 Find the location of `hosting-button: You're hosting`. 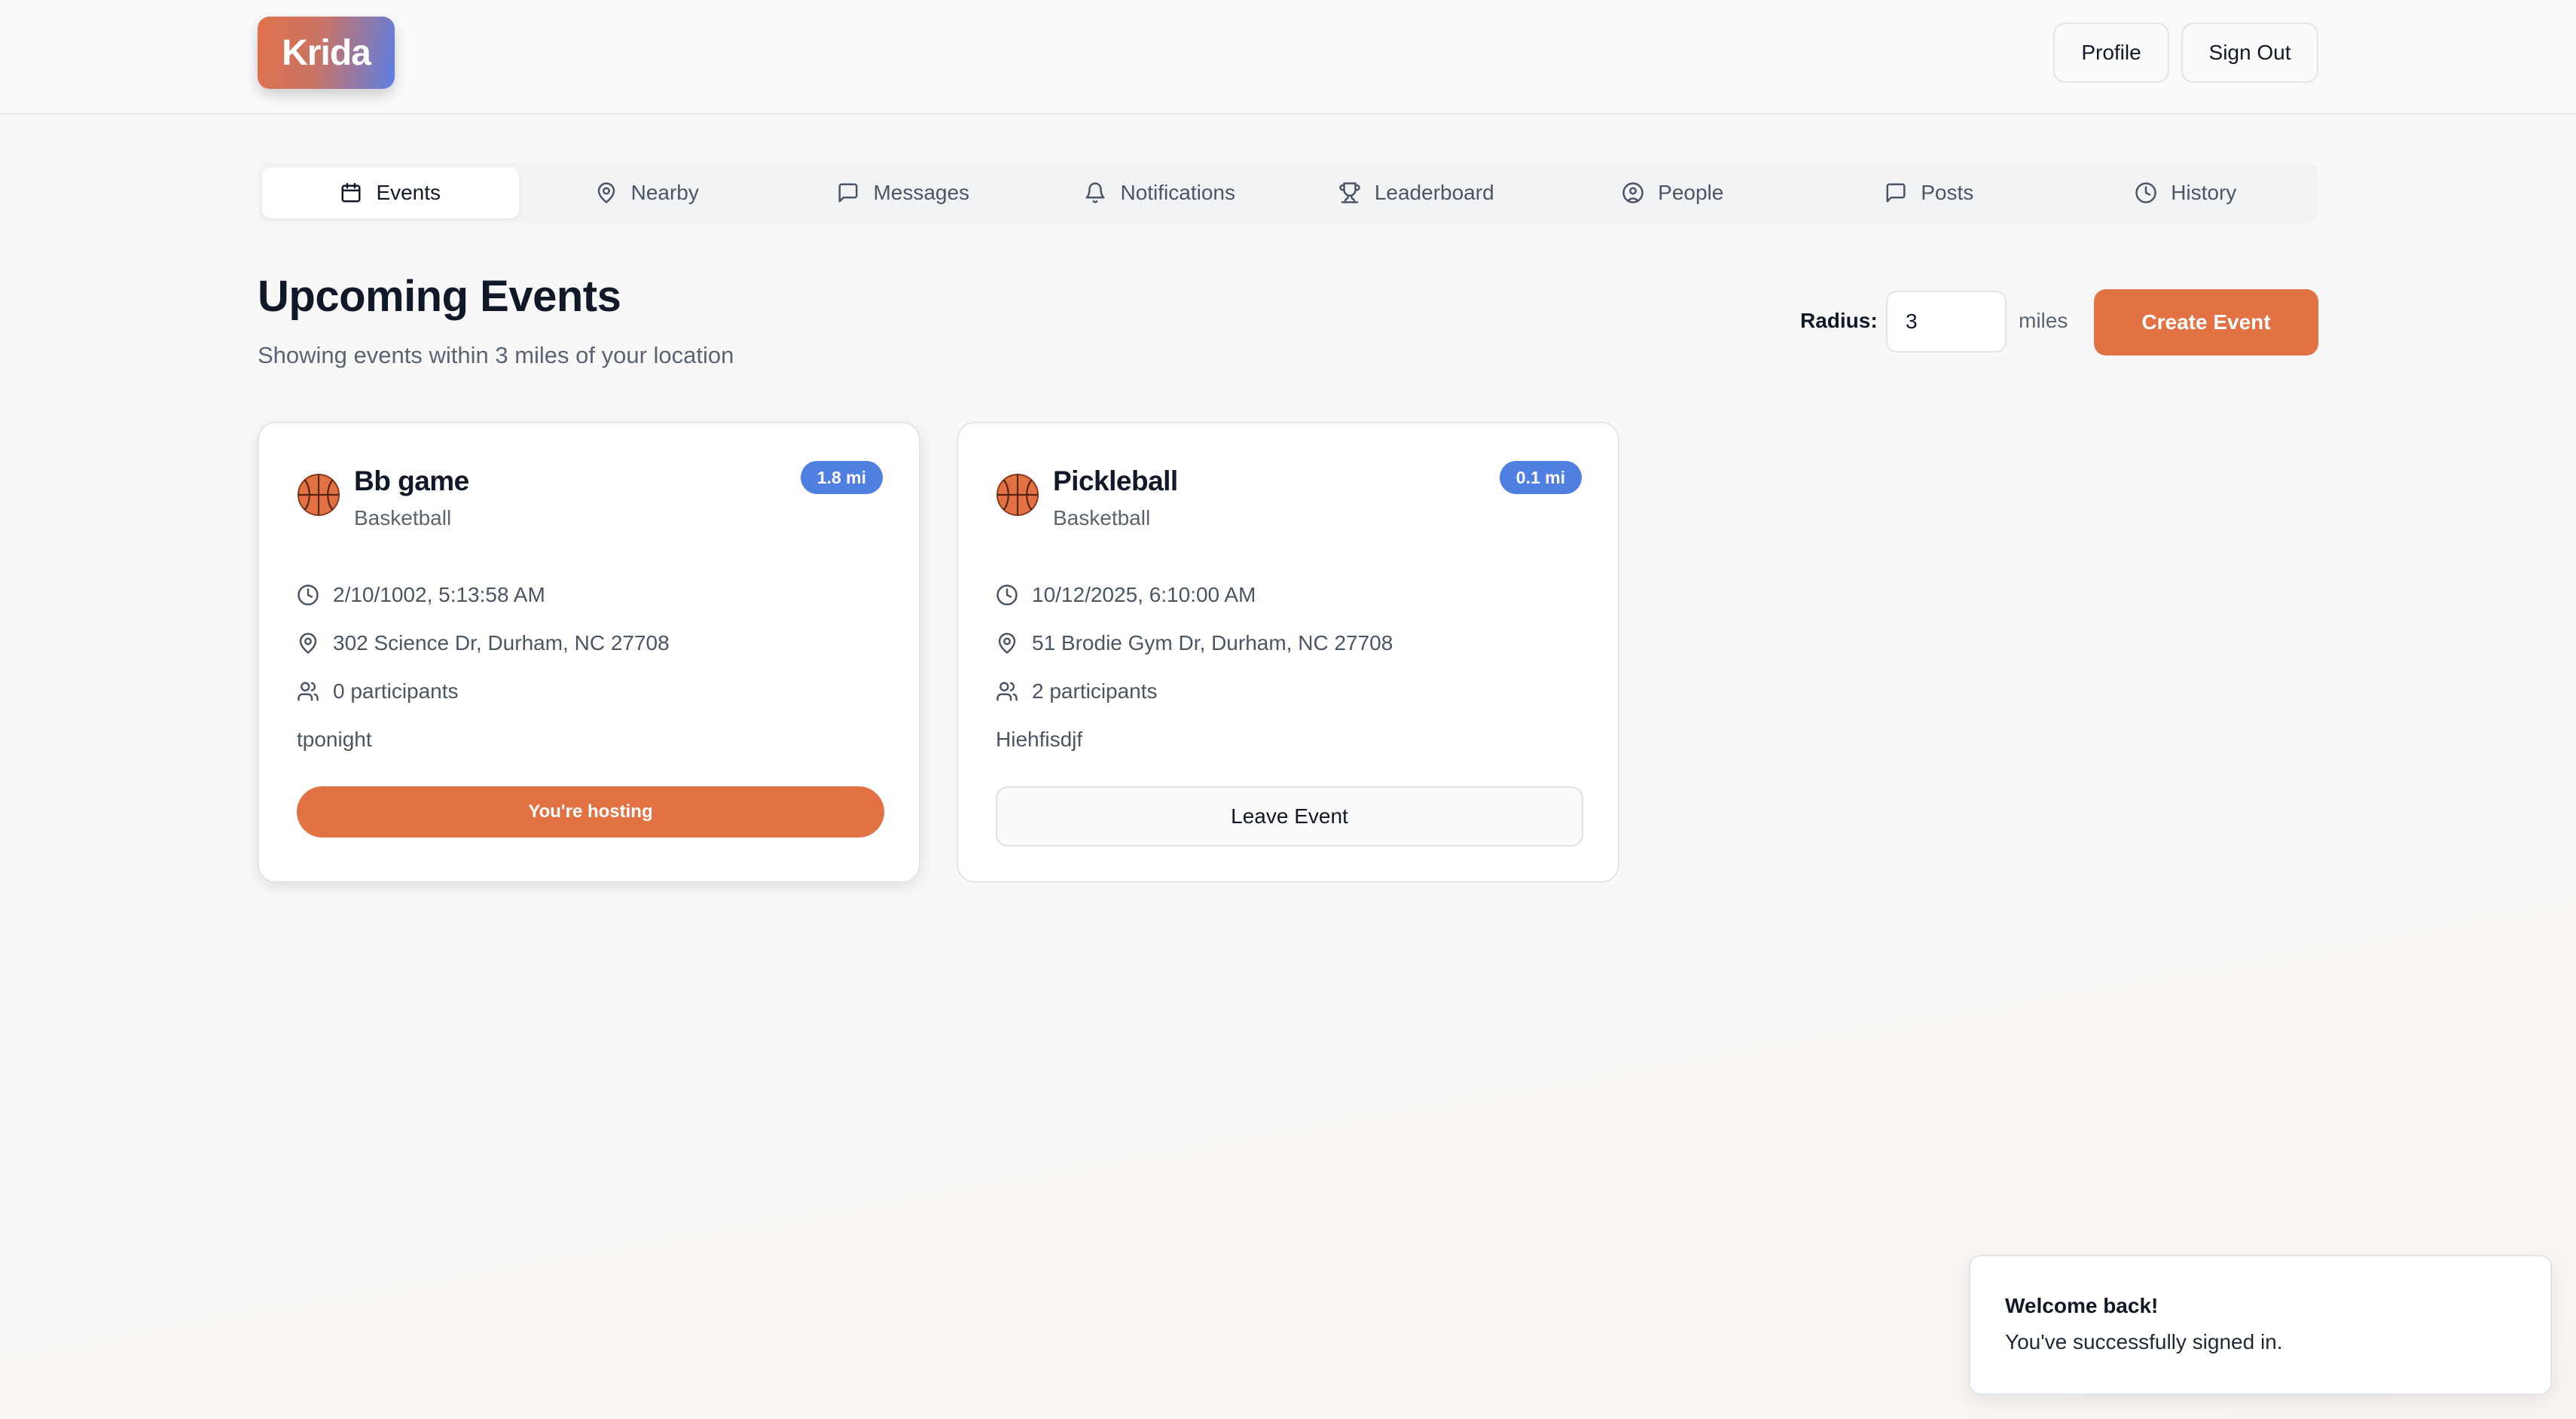

hosting-button: You're hosting is located at coordinates (591, 812).